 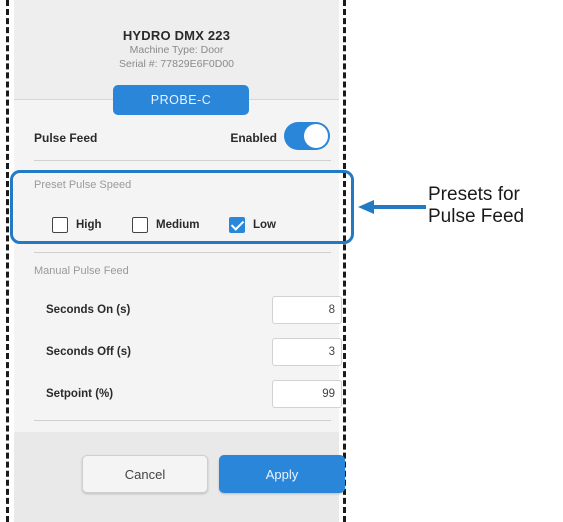 What do you see at coordinates (176, 64) in the screenshot?
I see `serial-number: Serial #: 77829E6F0D00` at bounding box center [176, 64].